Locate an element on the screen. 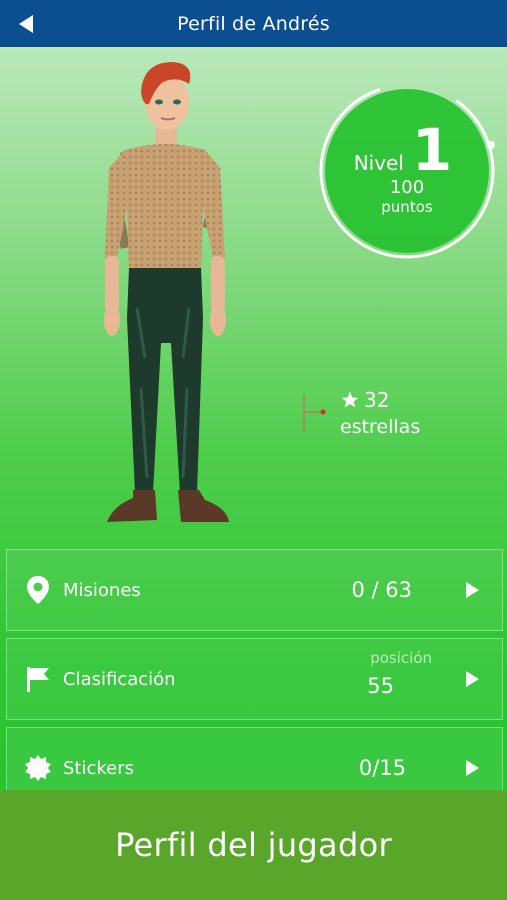 Image resolution: width=507 pixels, height=900 pixels. missions-label: Misiones is located at coordinates (102, 590).